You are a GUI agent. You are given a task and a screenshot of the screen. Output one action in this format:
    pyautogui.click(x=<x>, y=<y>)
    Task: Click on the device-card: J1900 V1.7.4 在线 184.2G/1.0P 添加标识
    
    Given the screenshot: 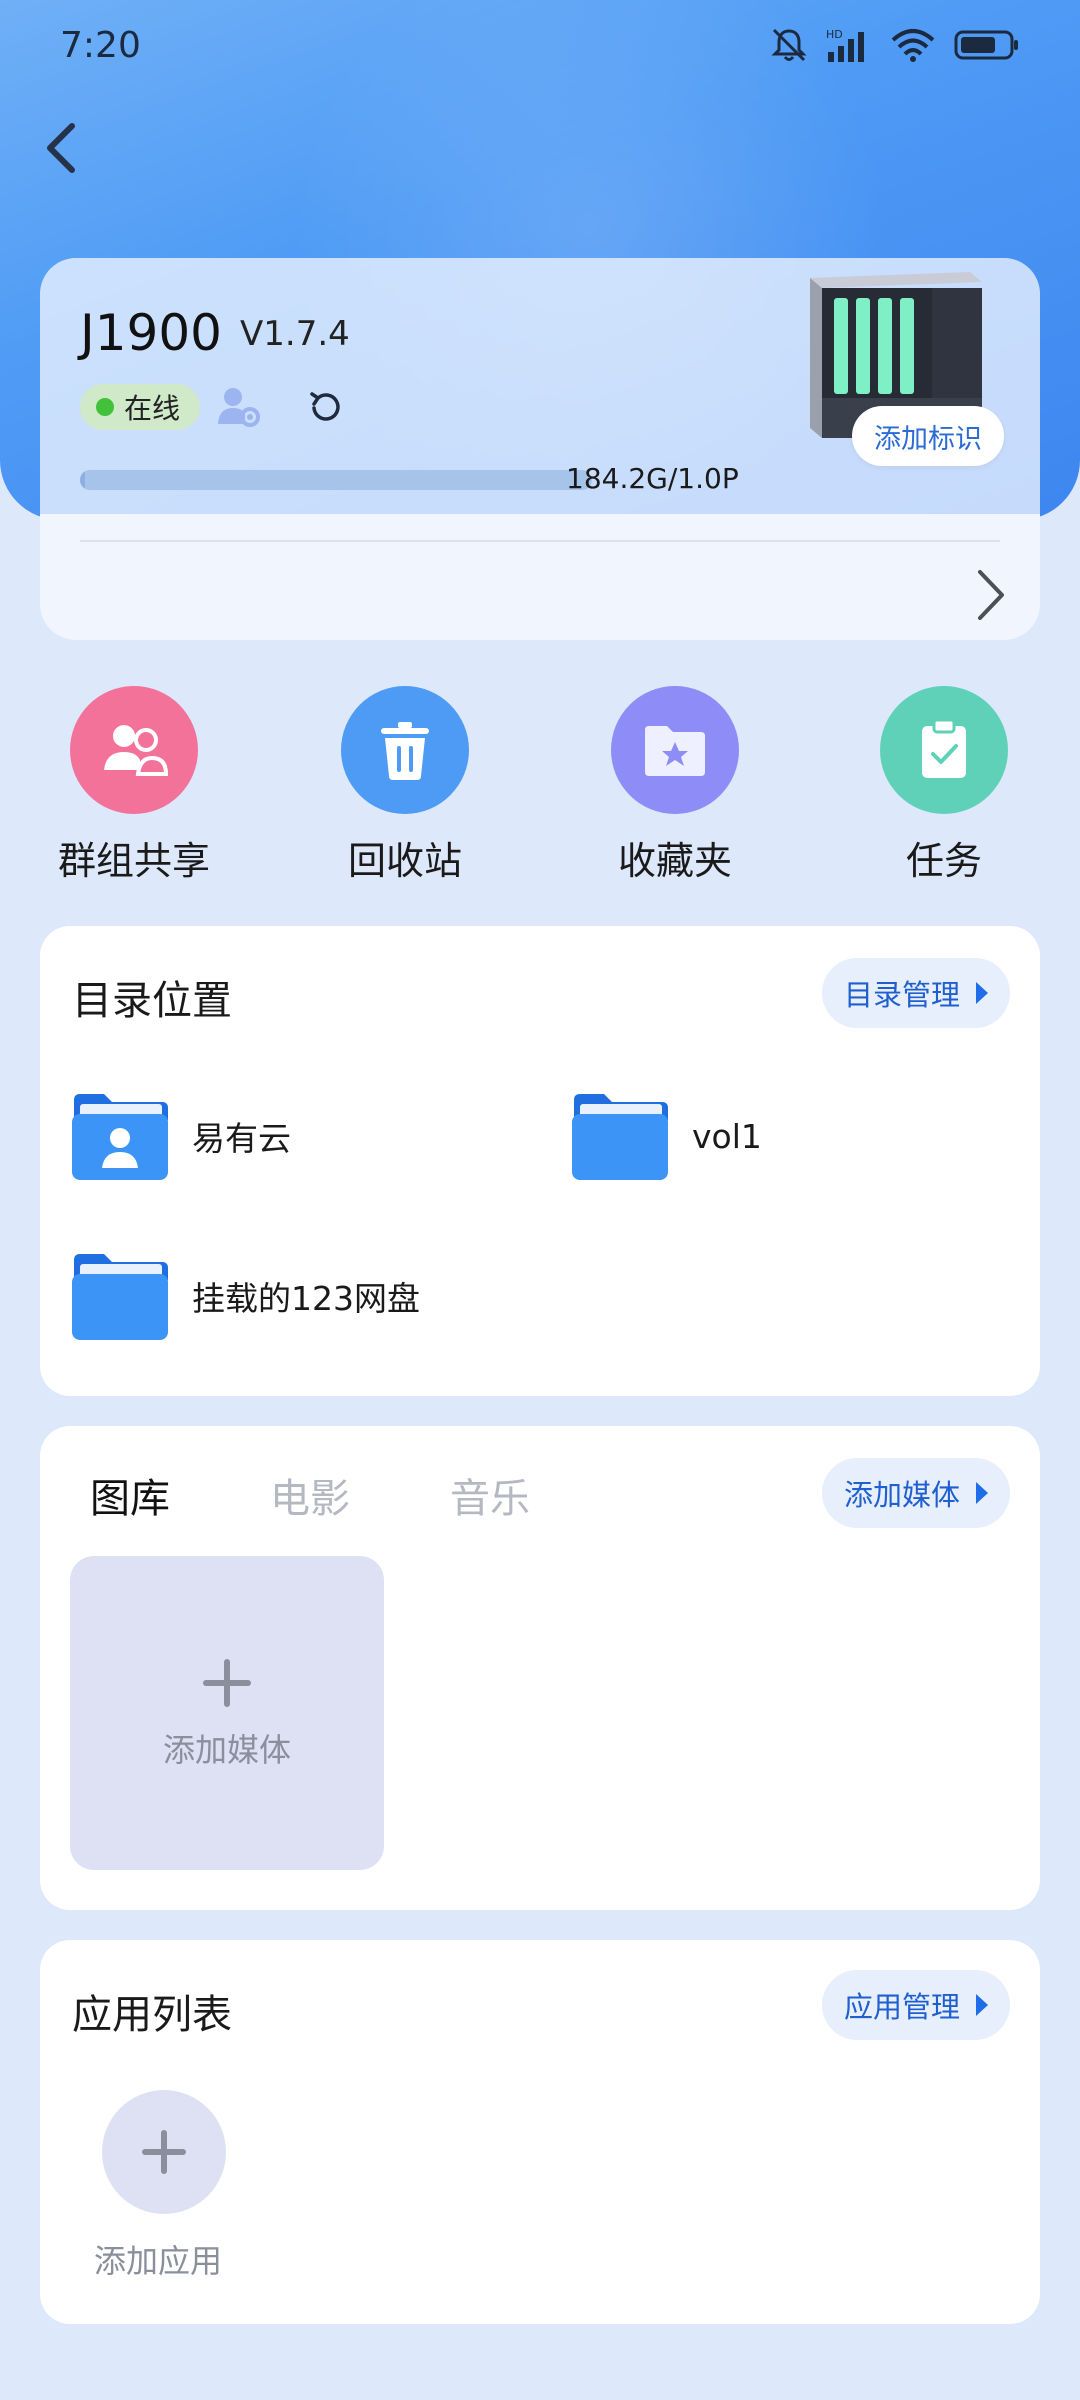 What is the action you would take?
    pyautogui.click(x=540, y=449)
    